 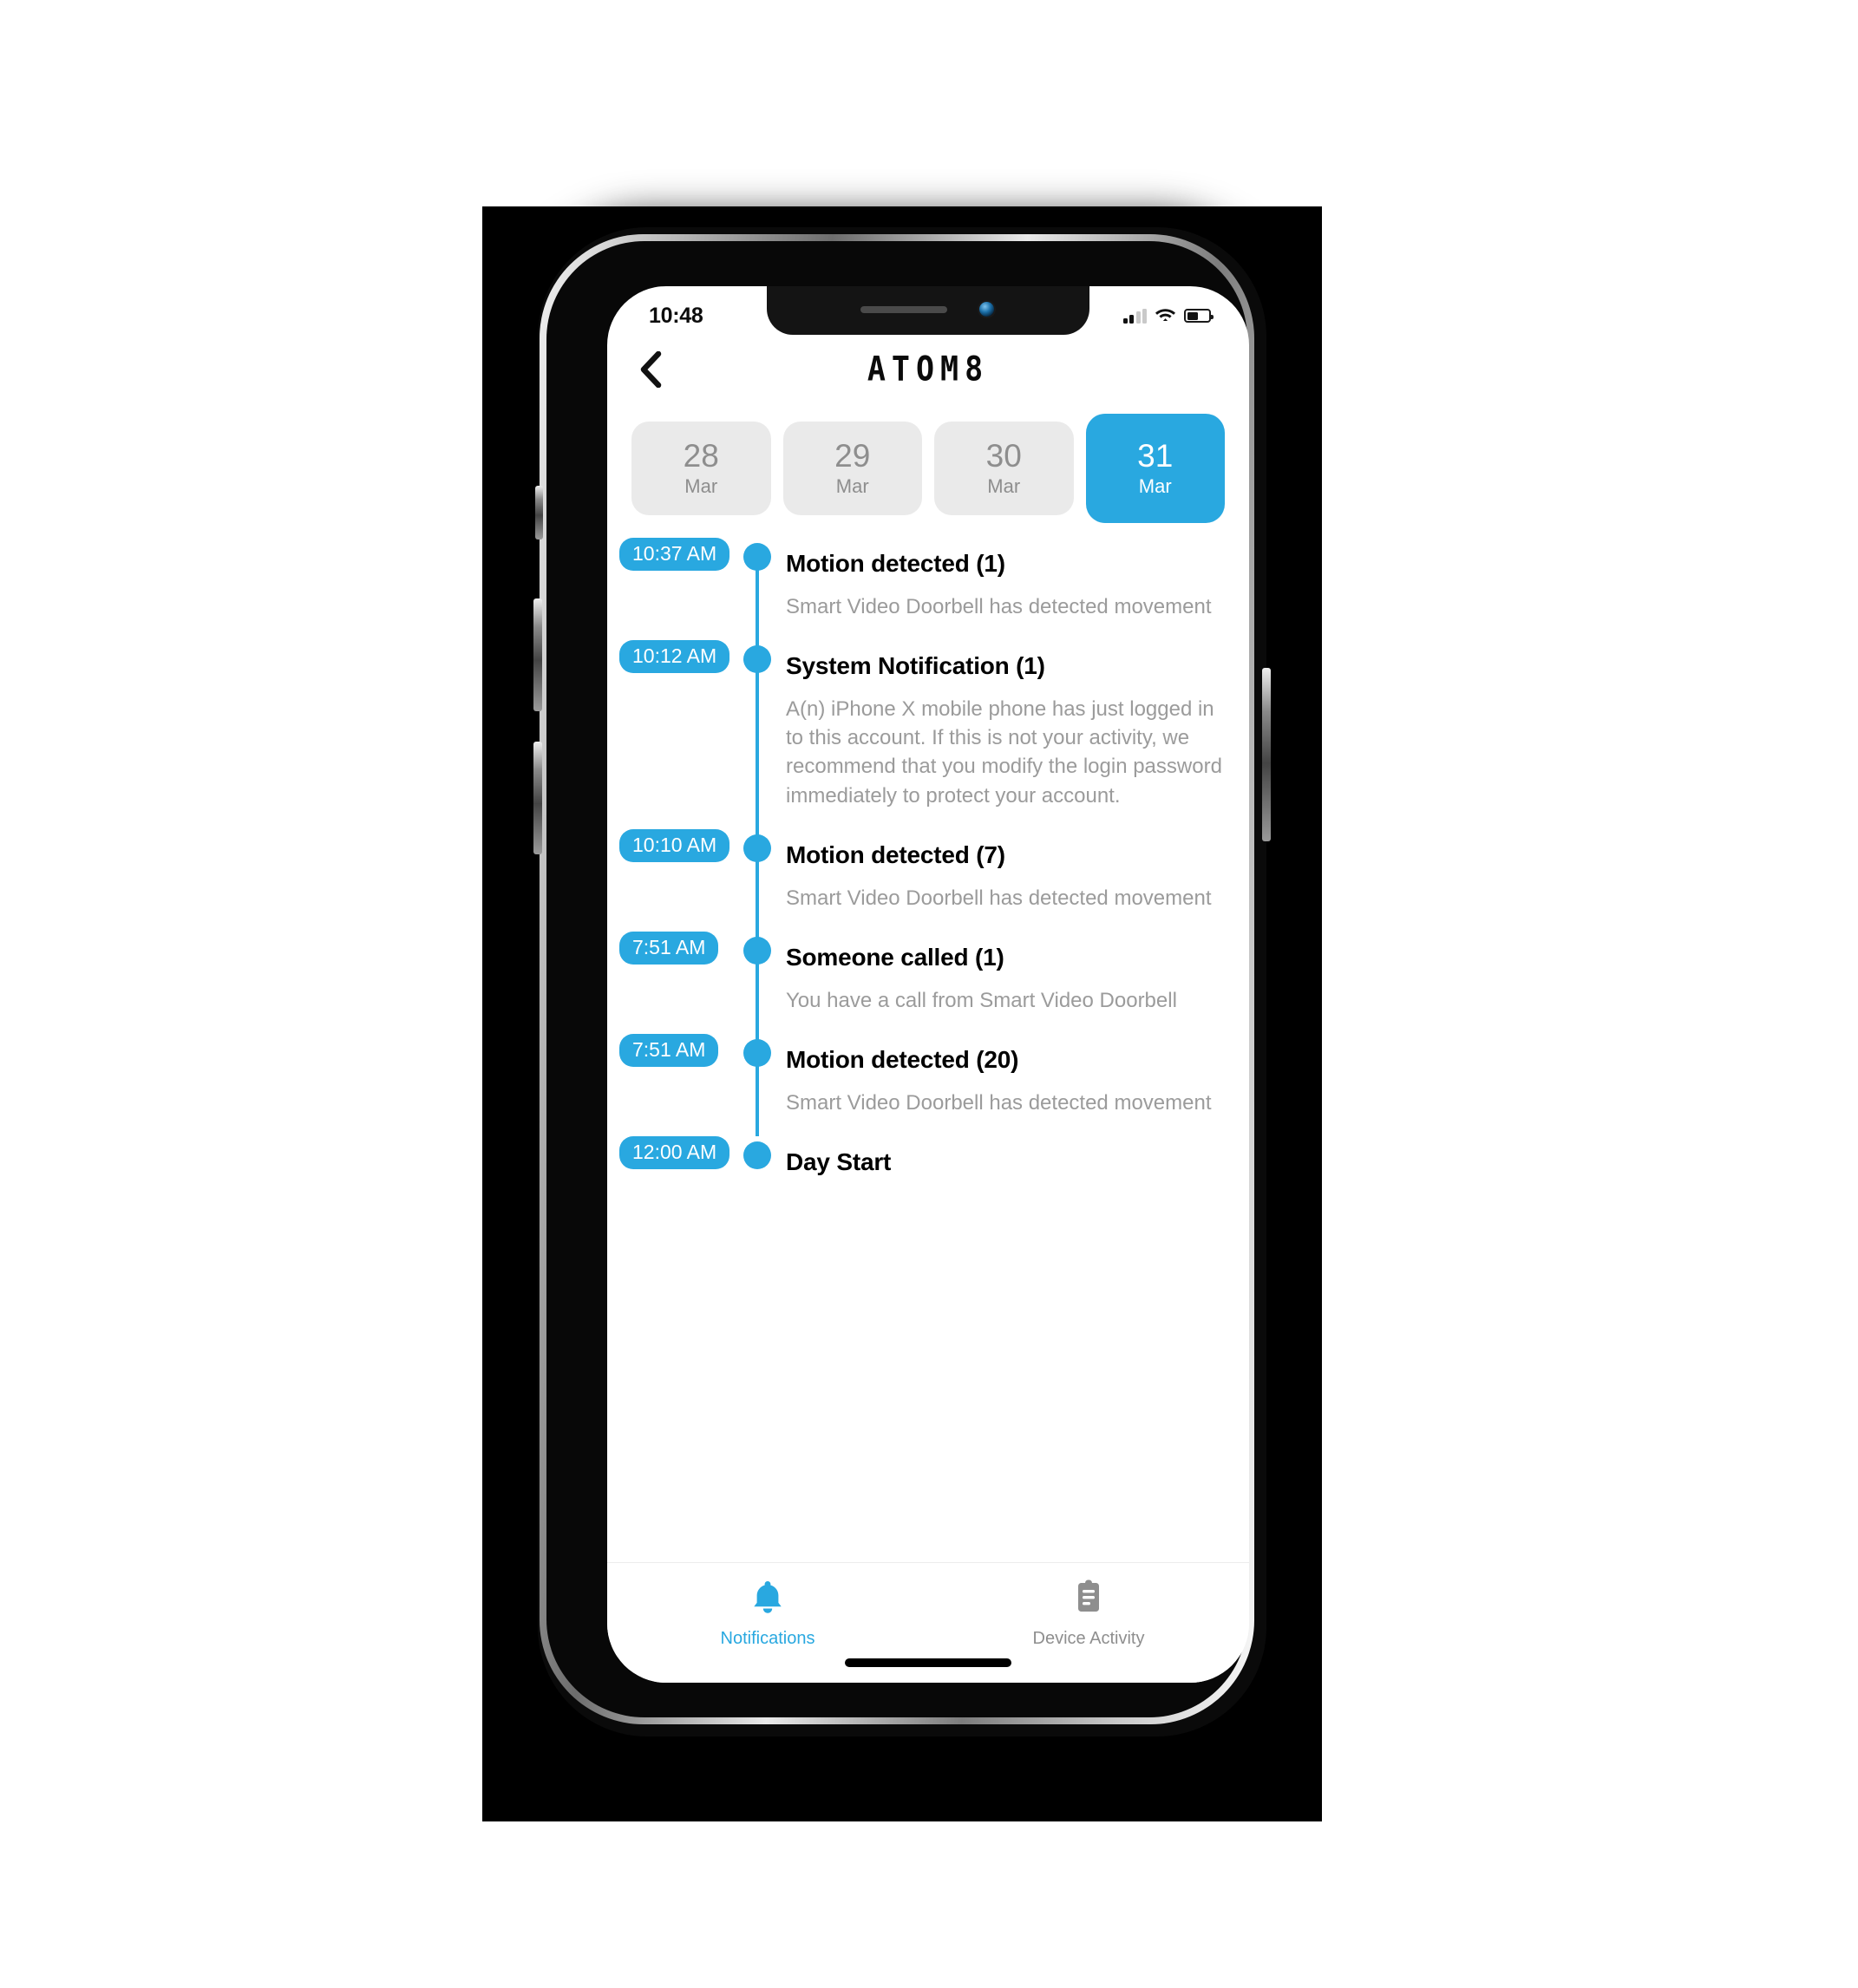 What do you see at coordinates (903, 1059) in the screenshot?
I see `timeline-title: Motion detected (20)` at bounding box center [903, 1059].